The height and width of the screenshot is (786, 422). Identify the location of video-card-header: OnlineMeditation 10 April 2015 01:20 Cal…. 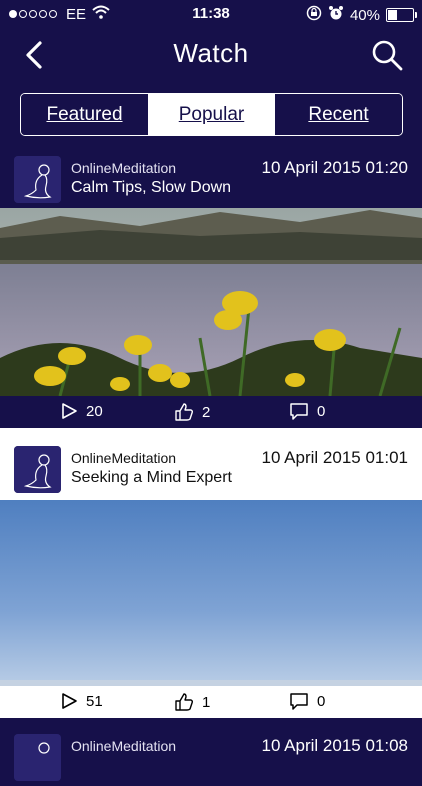
(211, 179).